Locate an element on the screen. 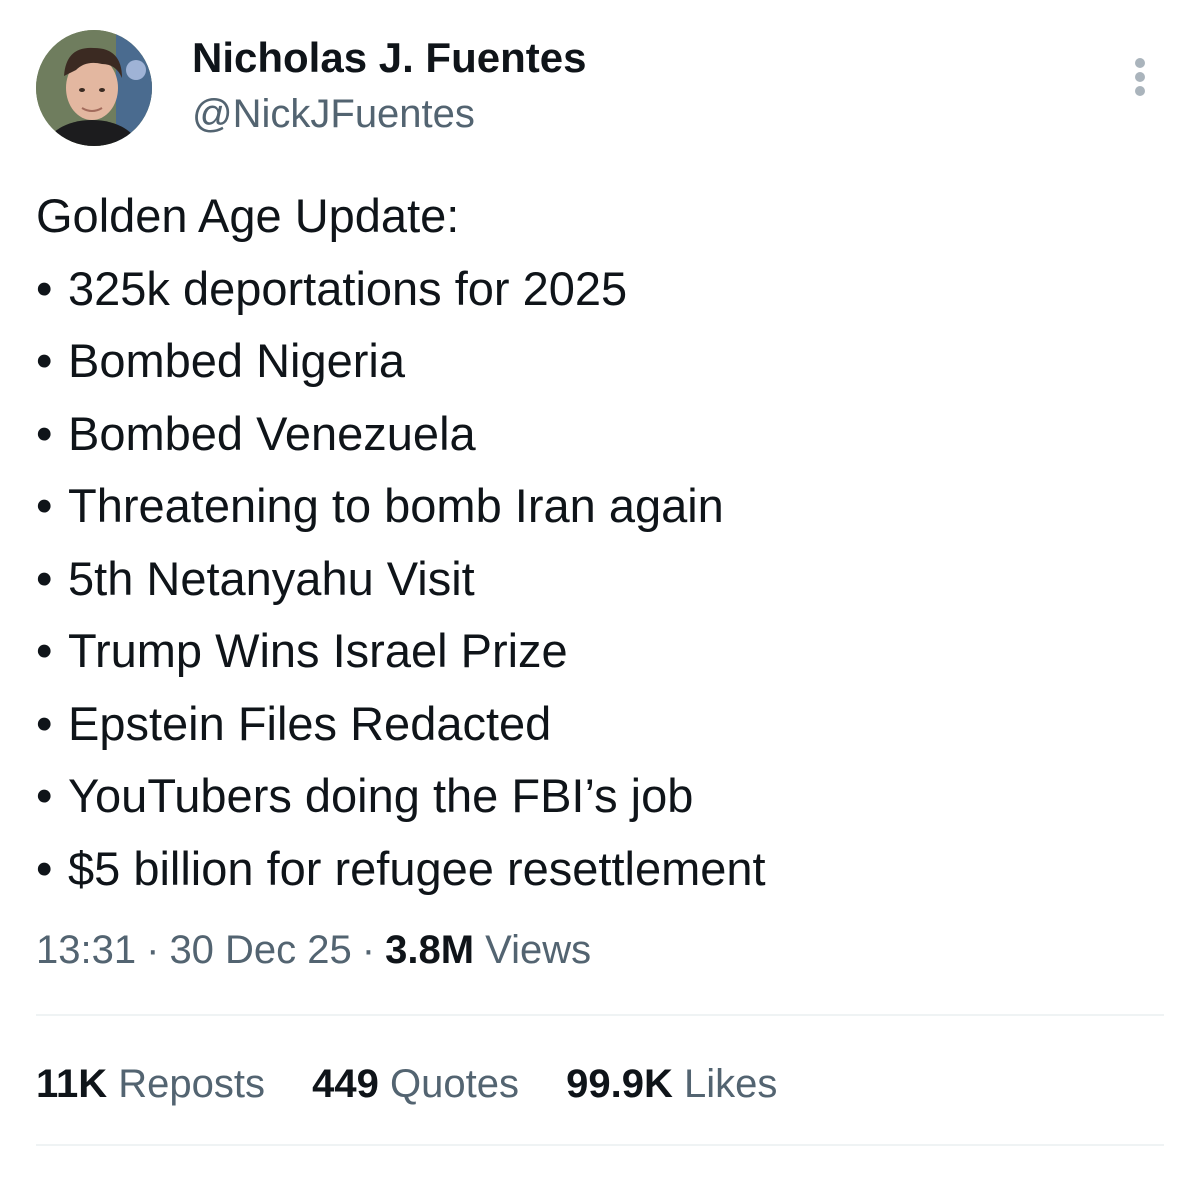  reposts-label: Reposts is located at coordinates (192, 1084).